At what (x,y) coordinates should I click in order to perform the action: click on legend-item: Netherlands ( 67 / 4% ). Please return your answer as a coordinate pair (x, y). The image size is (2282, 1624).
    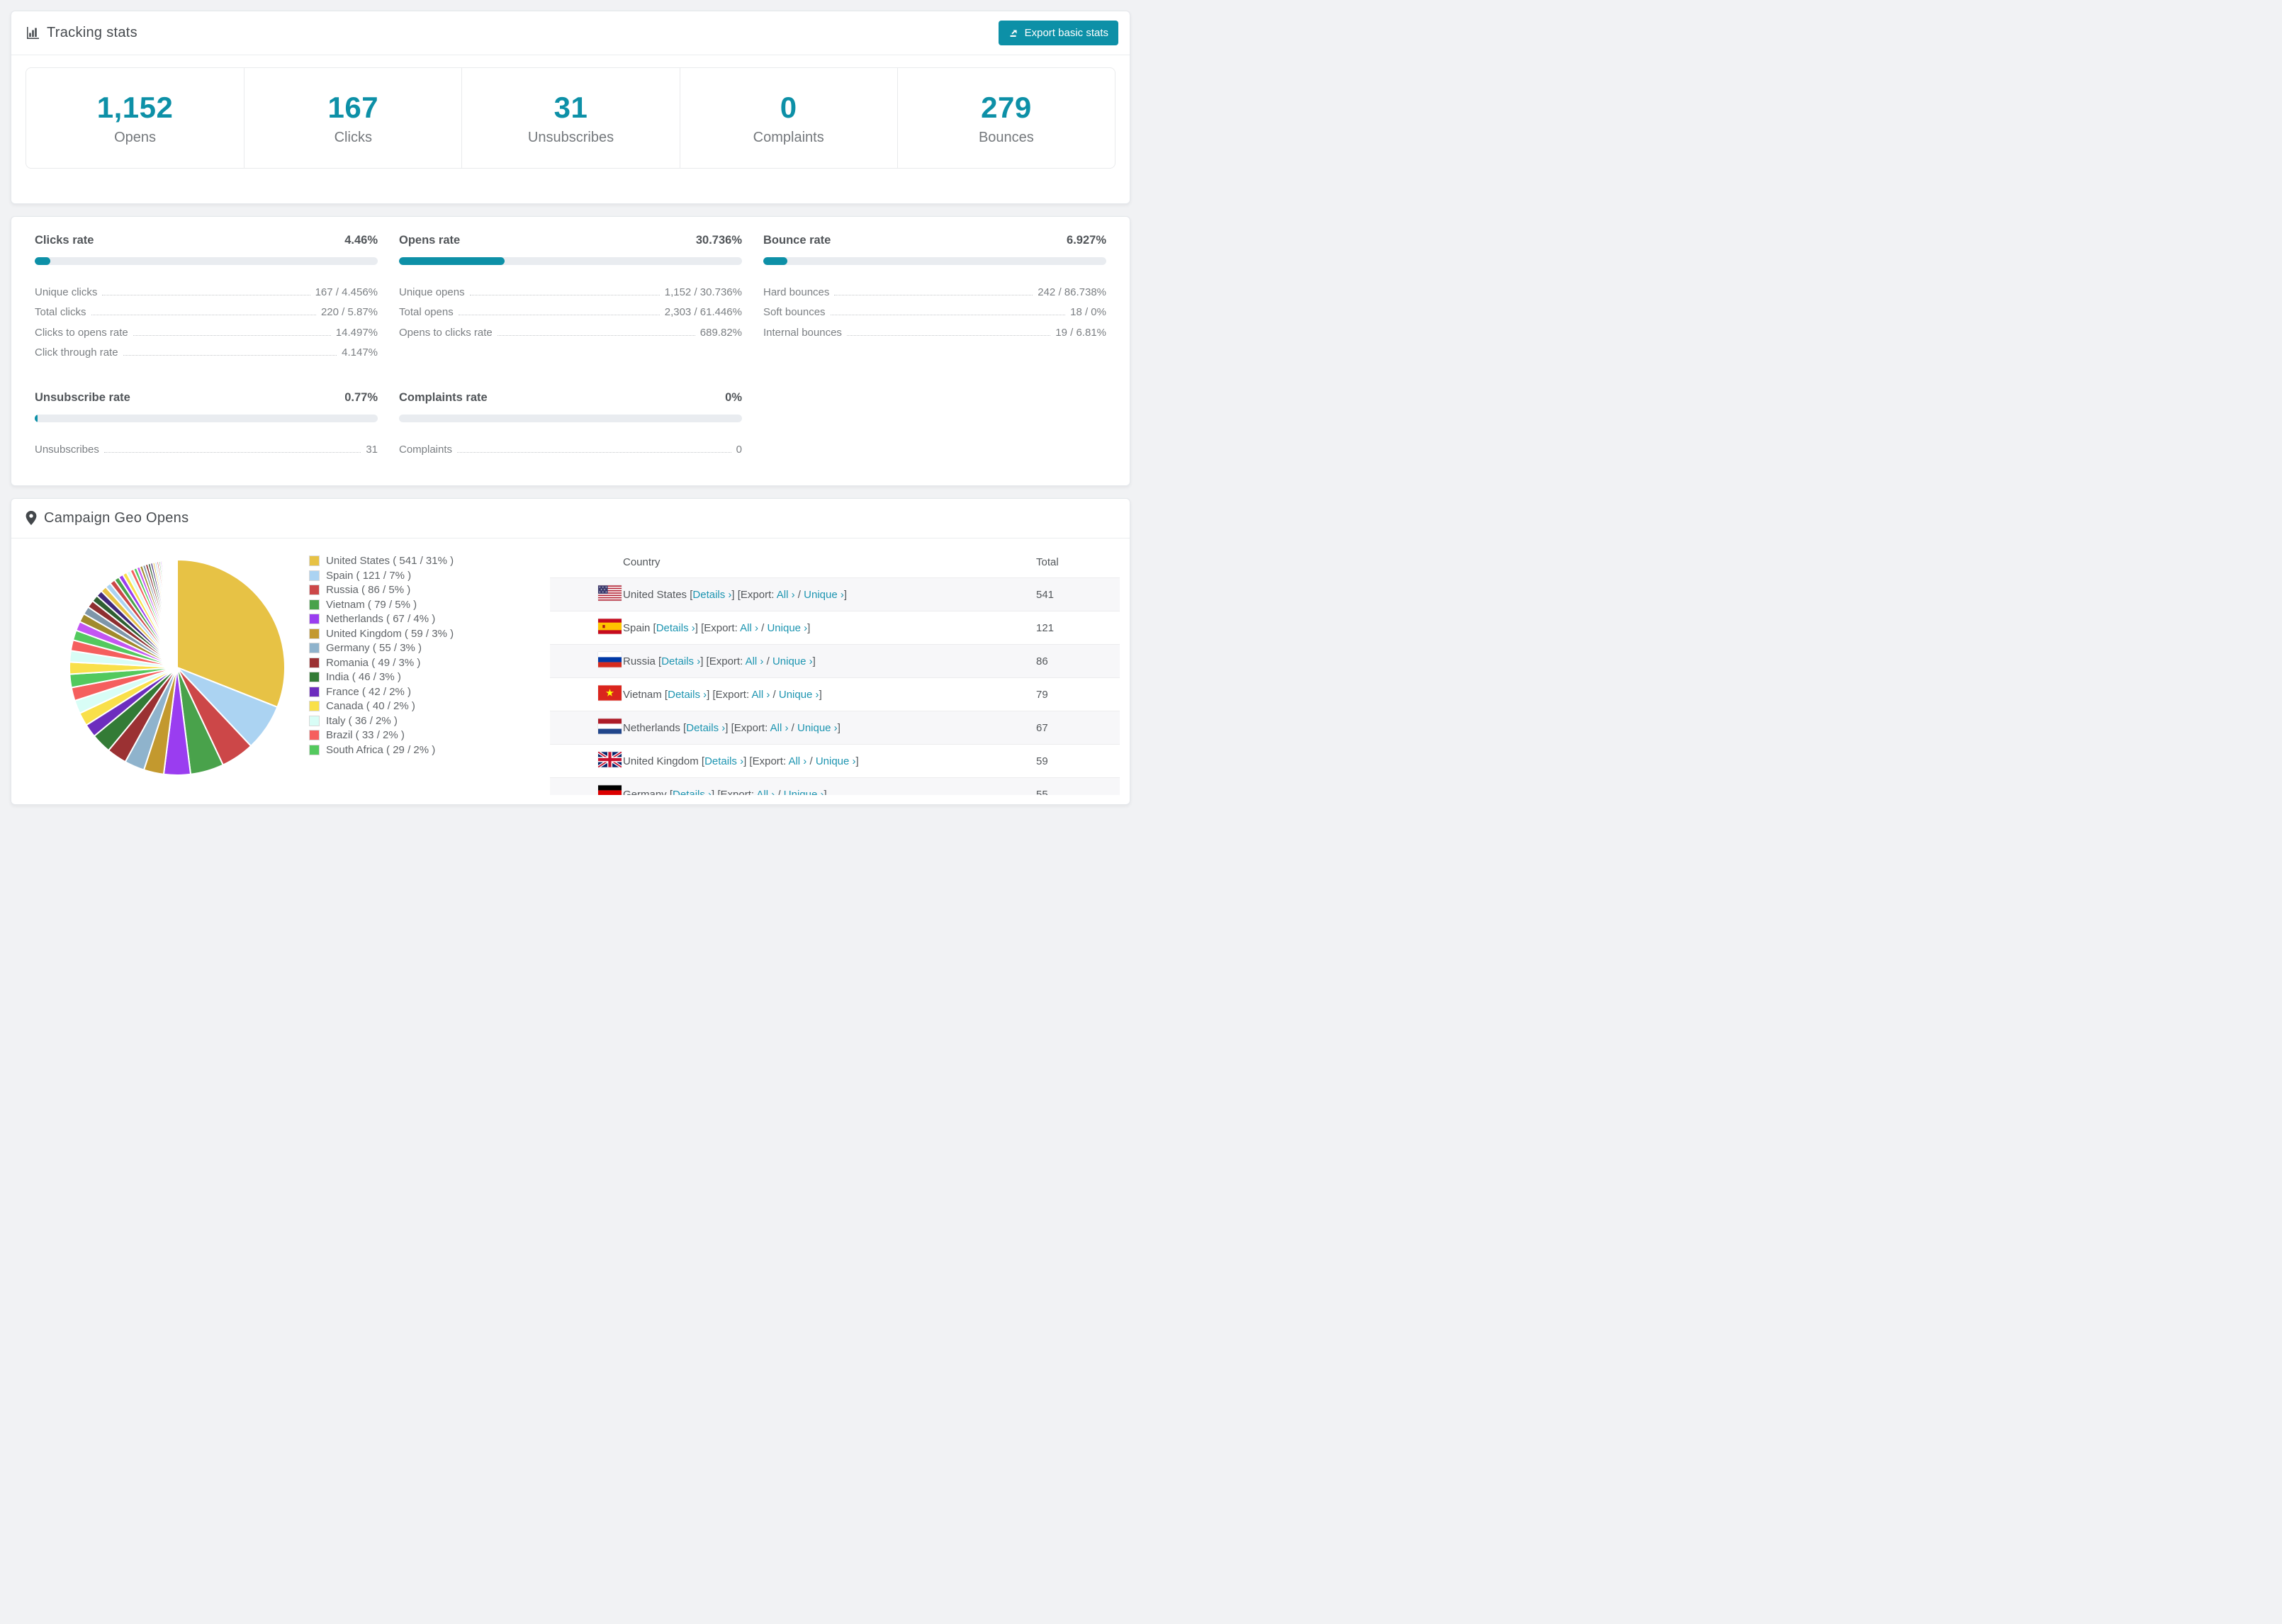
    Looking at the image, I should click on (429, 619).